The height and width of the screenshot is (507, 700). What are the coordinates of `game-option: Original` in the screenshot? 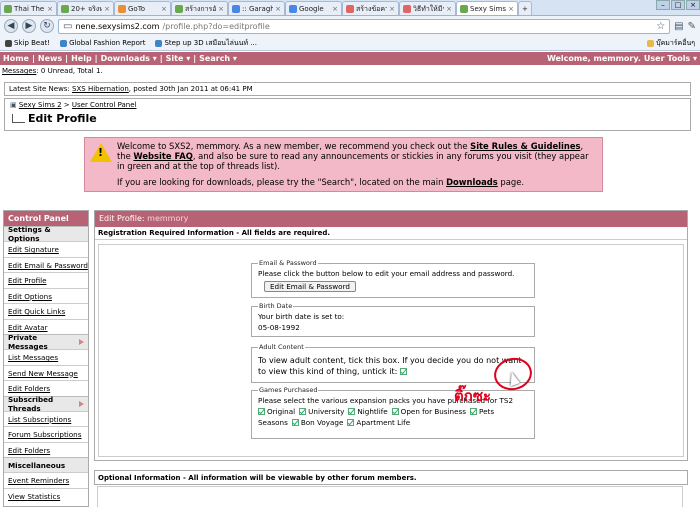 It's located at (276, 411).